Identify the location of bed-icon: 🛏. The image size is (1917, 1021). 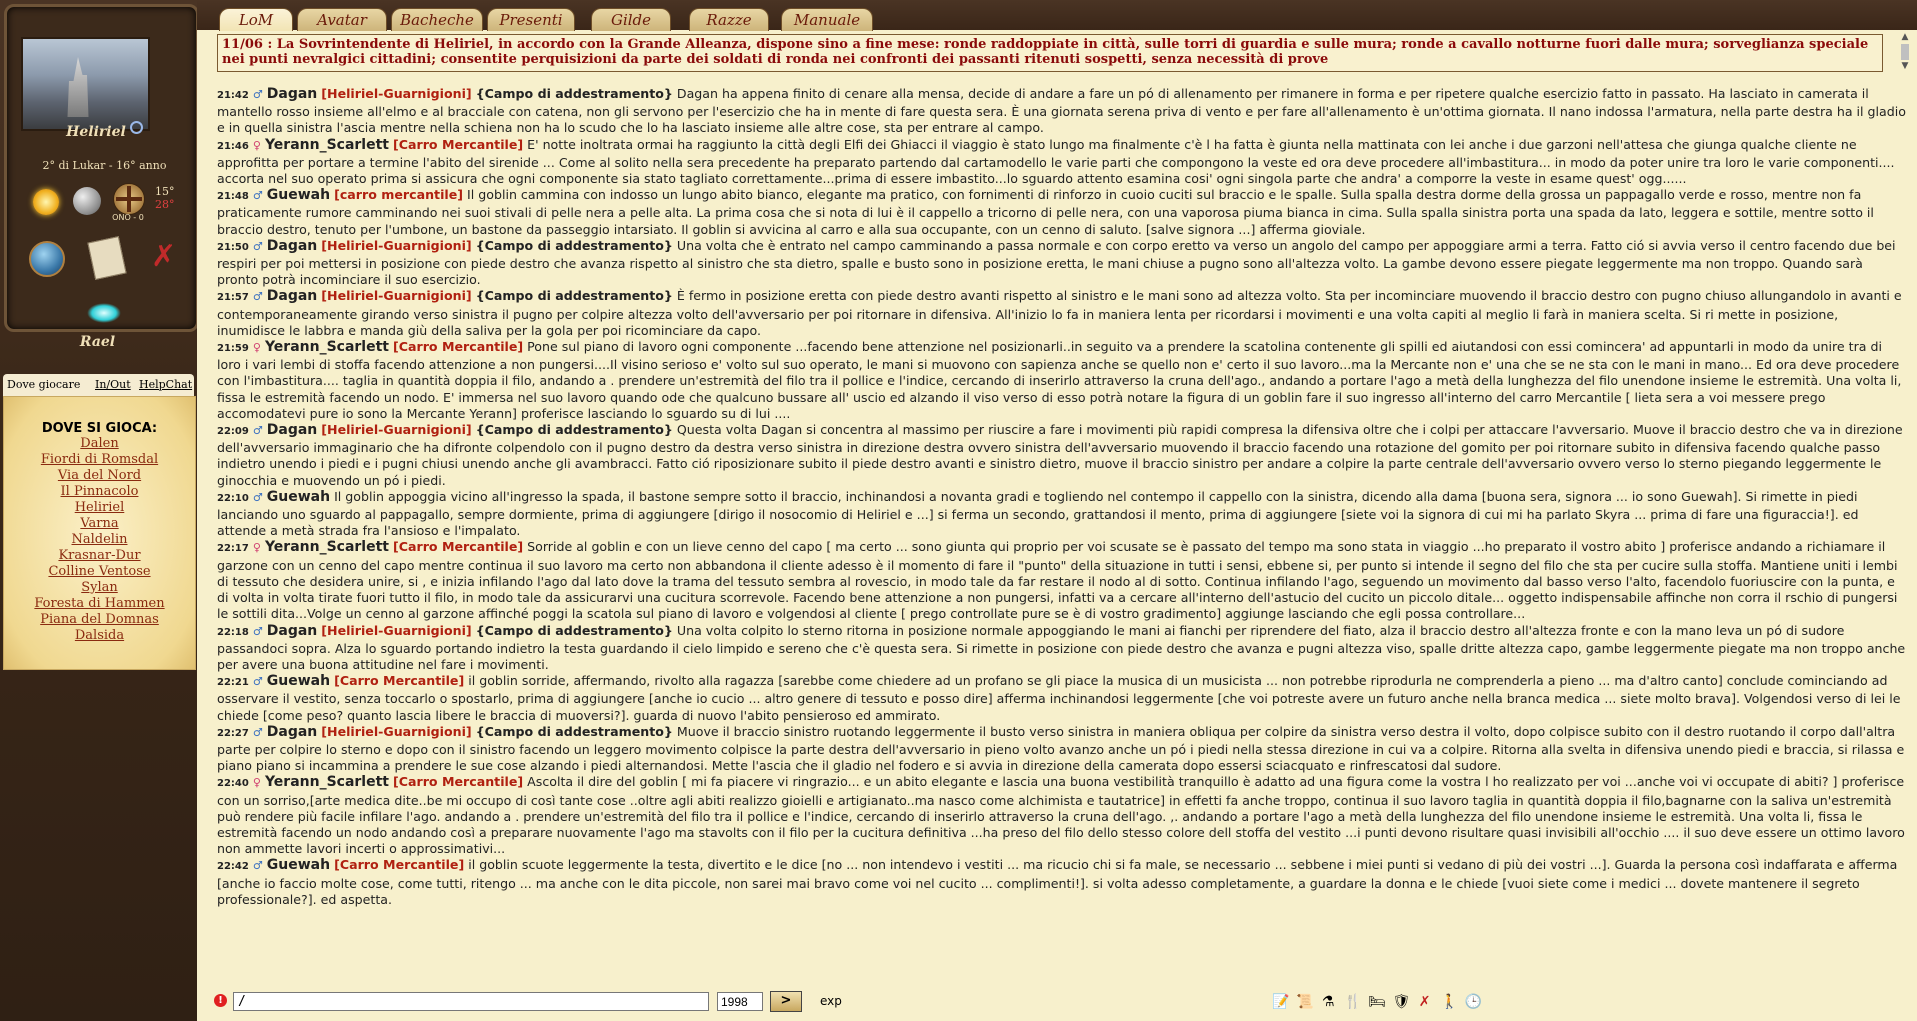
(1377, 1002).